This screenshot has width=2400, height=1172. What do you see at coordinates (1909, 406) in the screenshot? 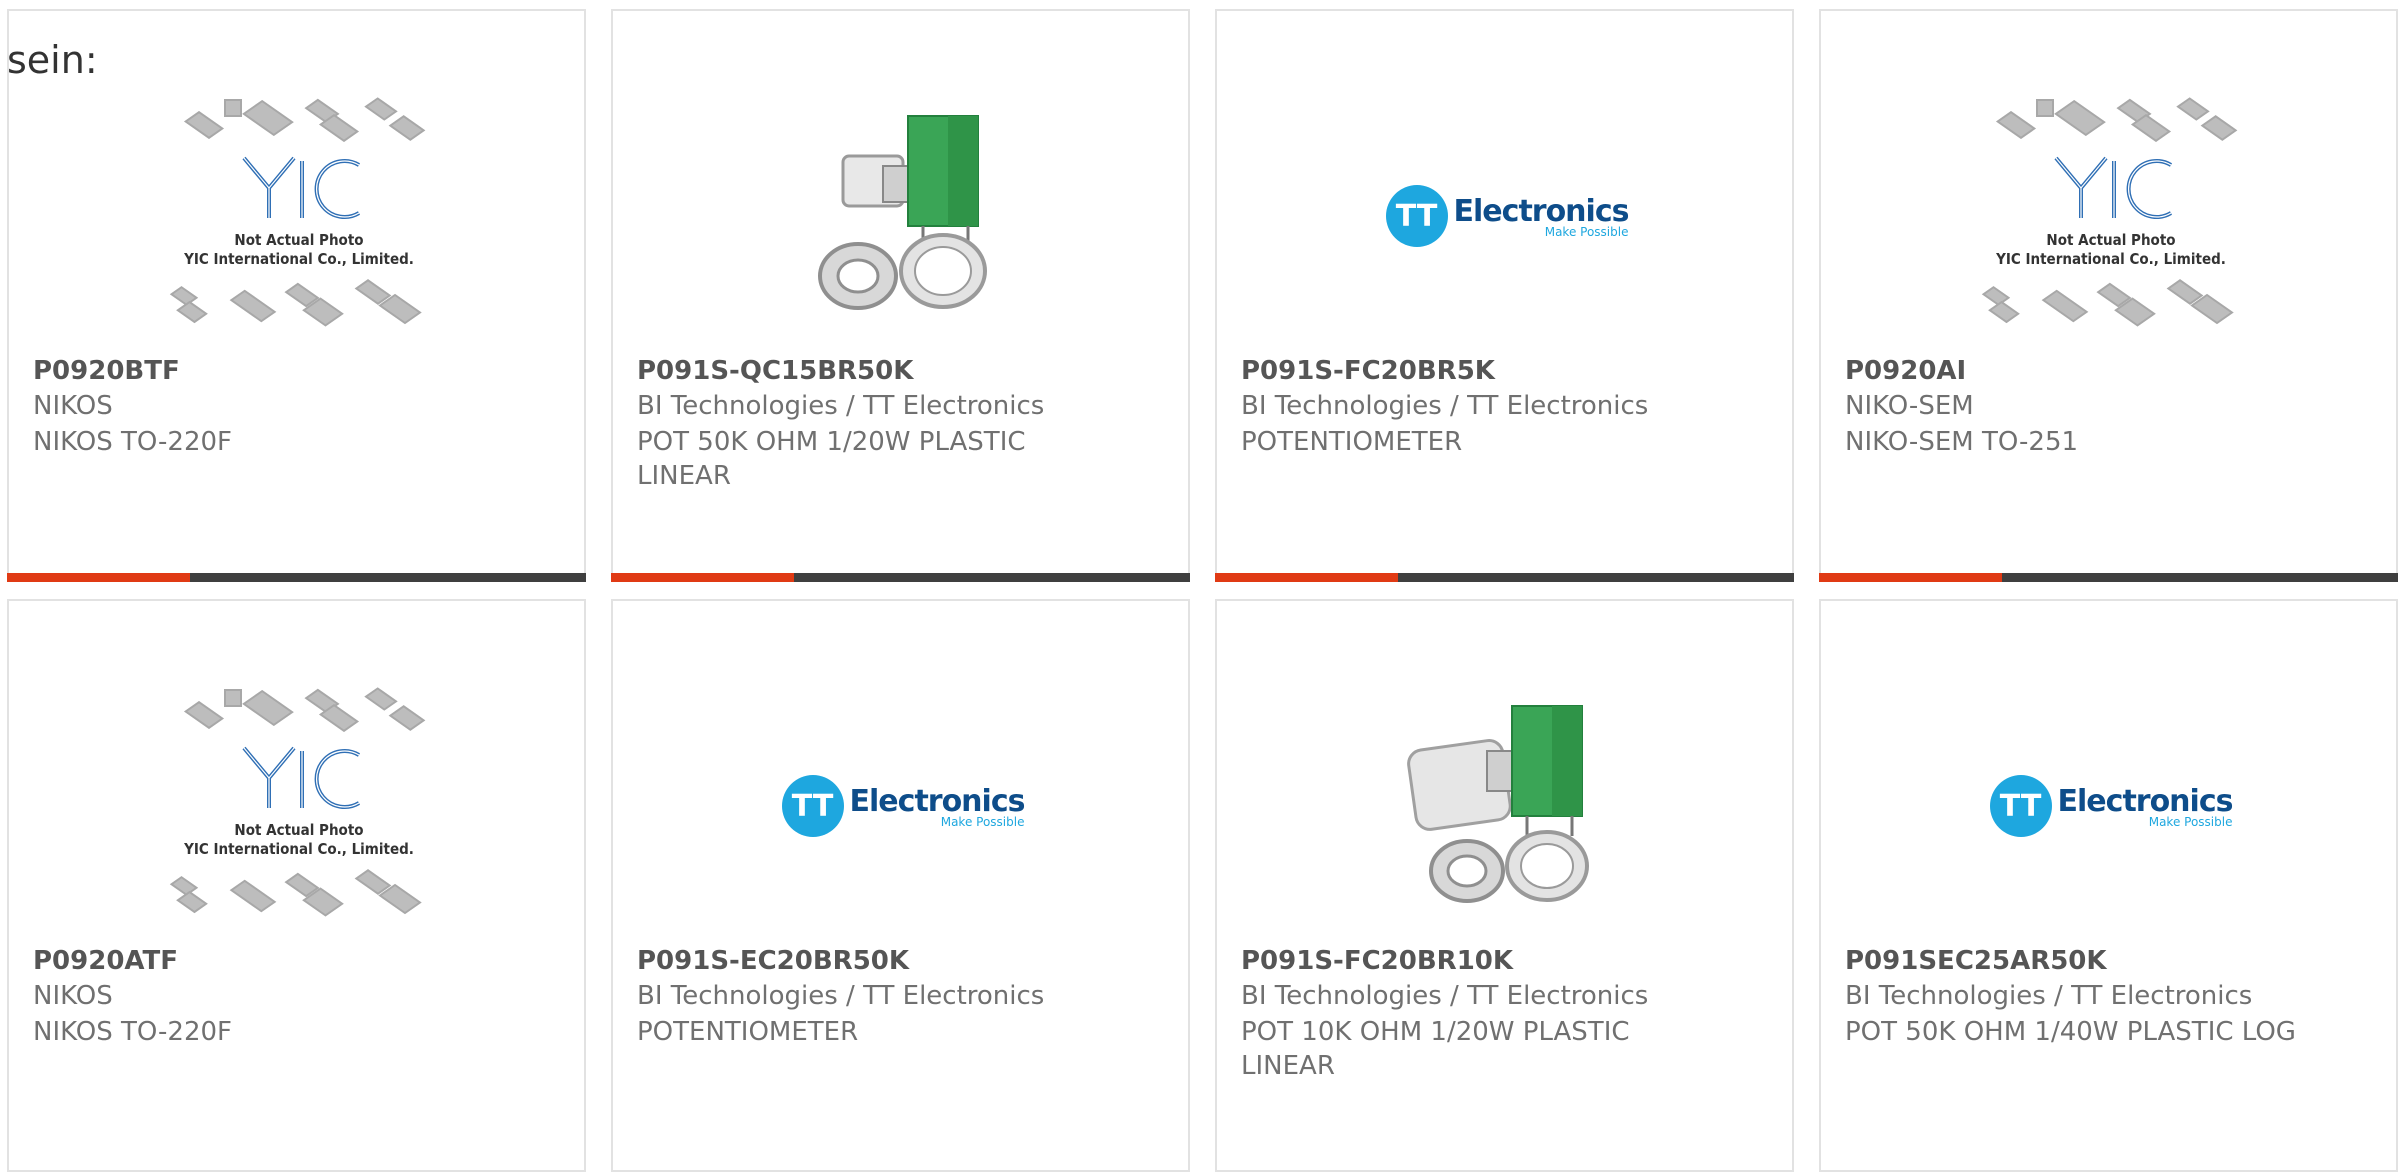
I see `manufacturer: NIKO-SEM` at bounding box center [1909, 406].